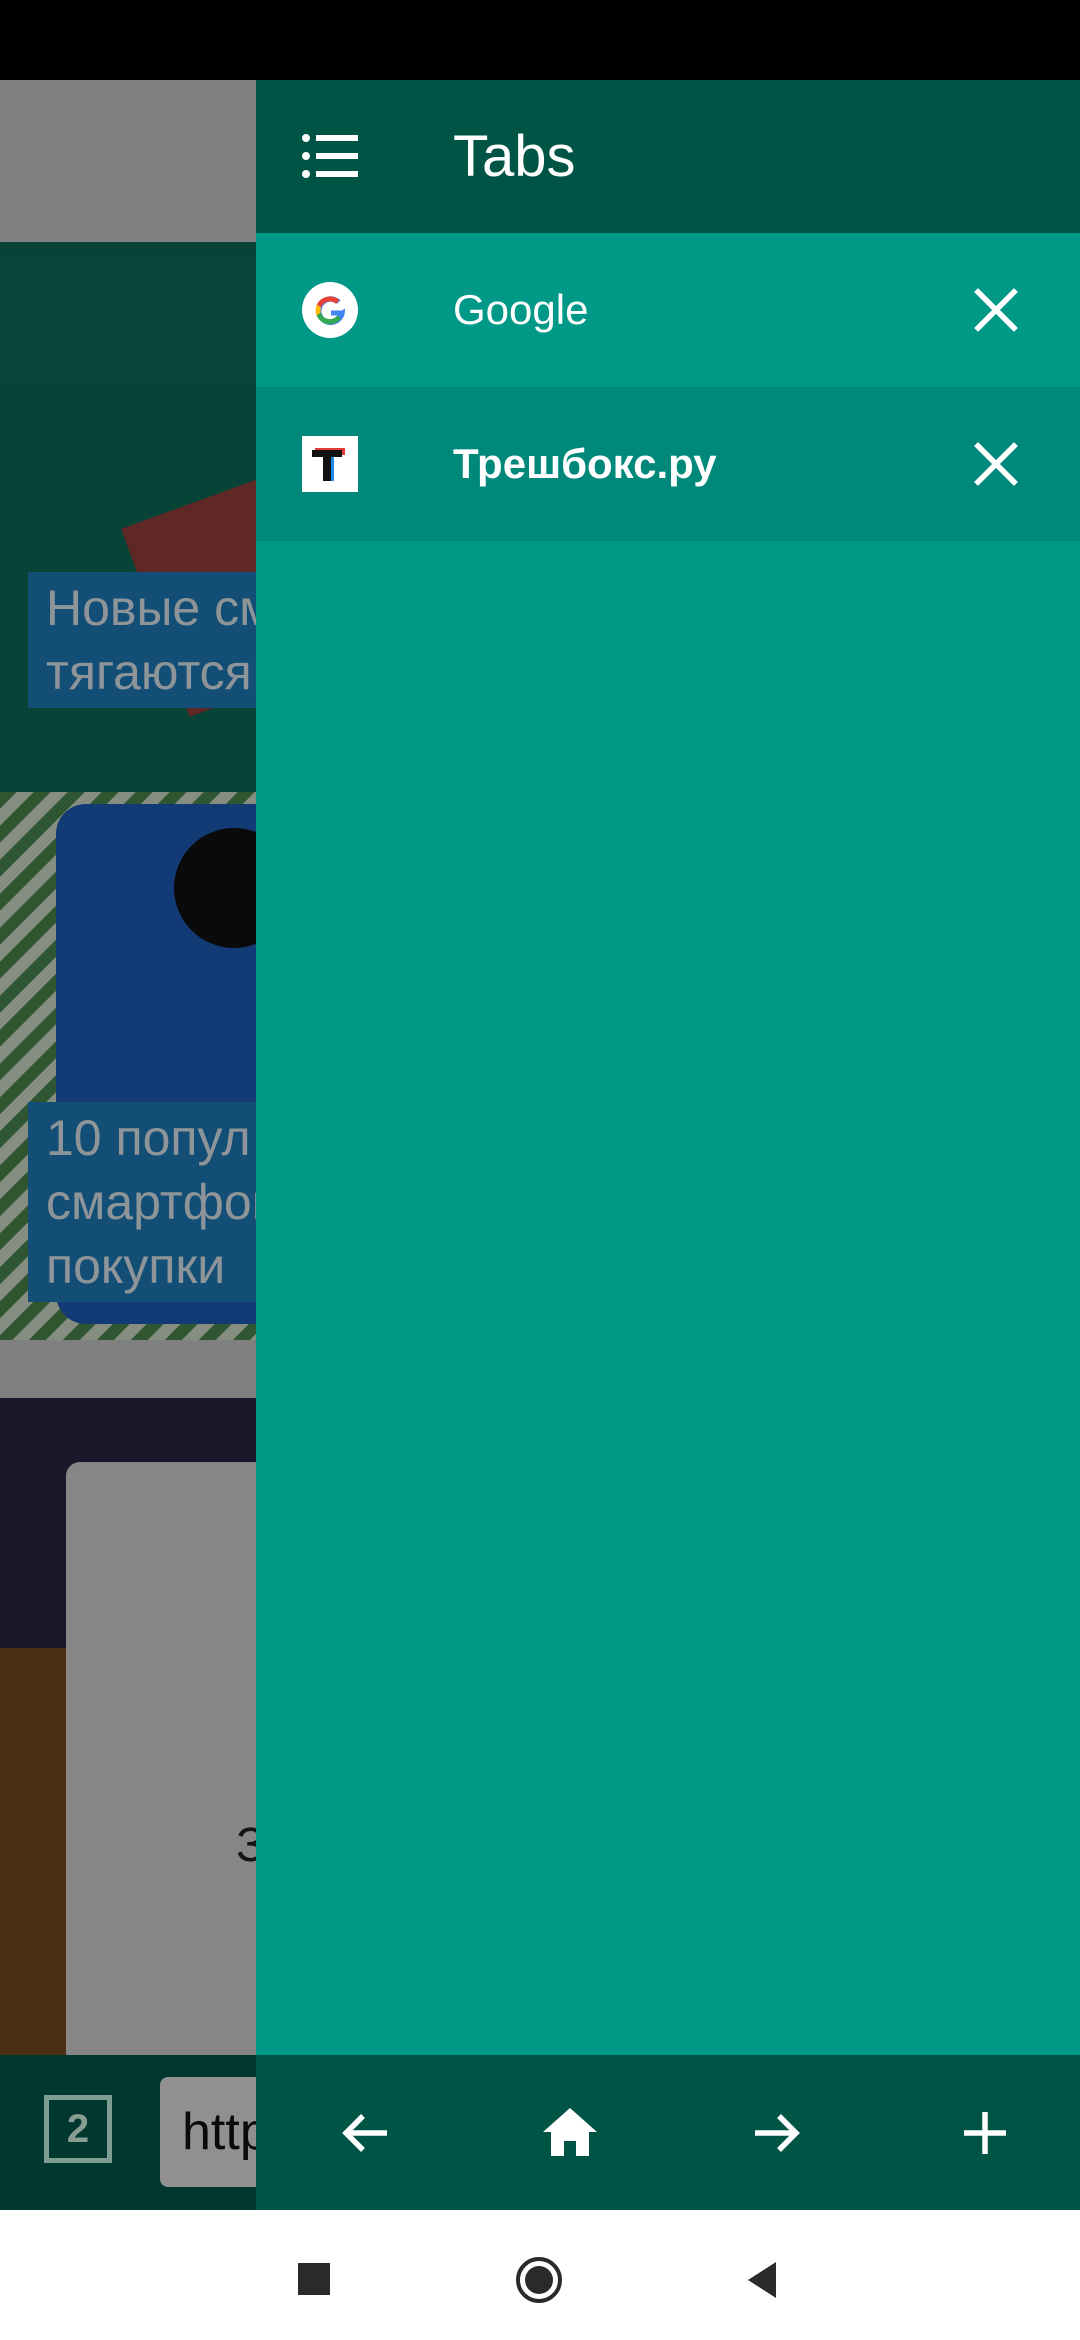  What do you see at coordinates (330, 156) in the screenshot?
I see `list-icon` at bounding box center [330, 156].